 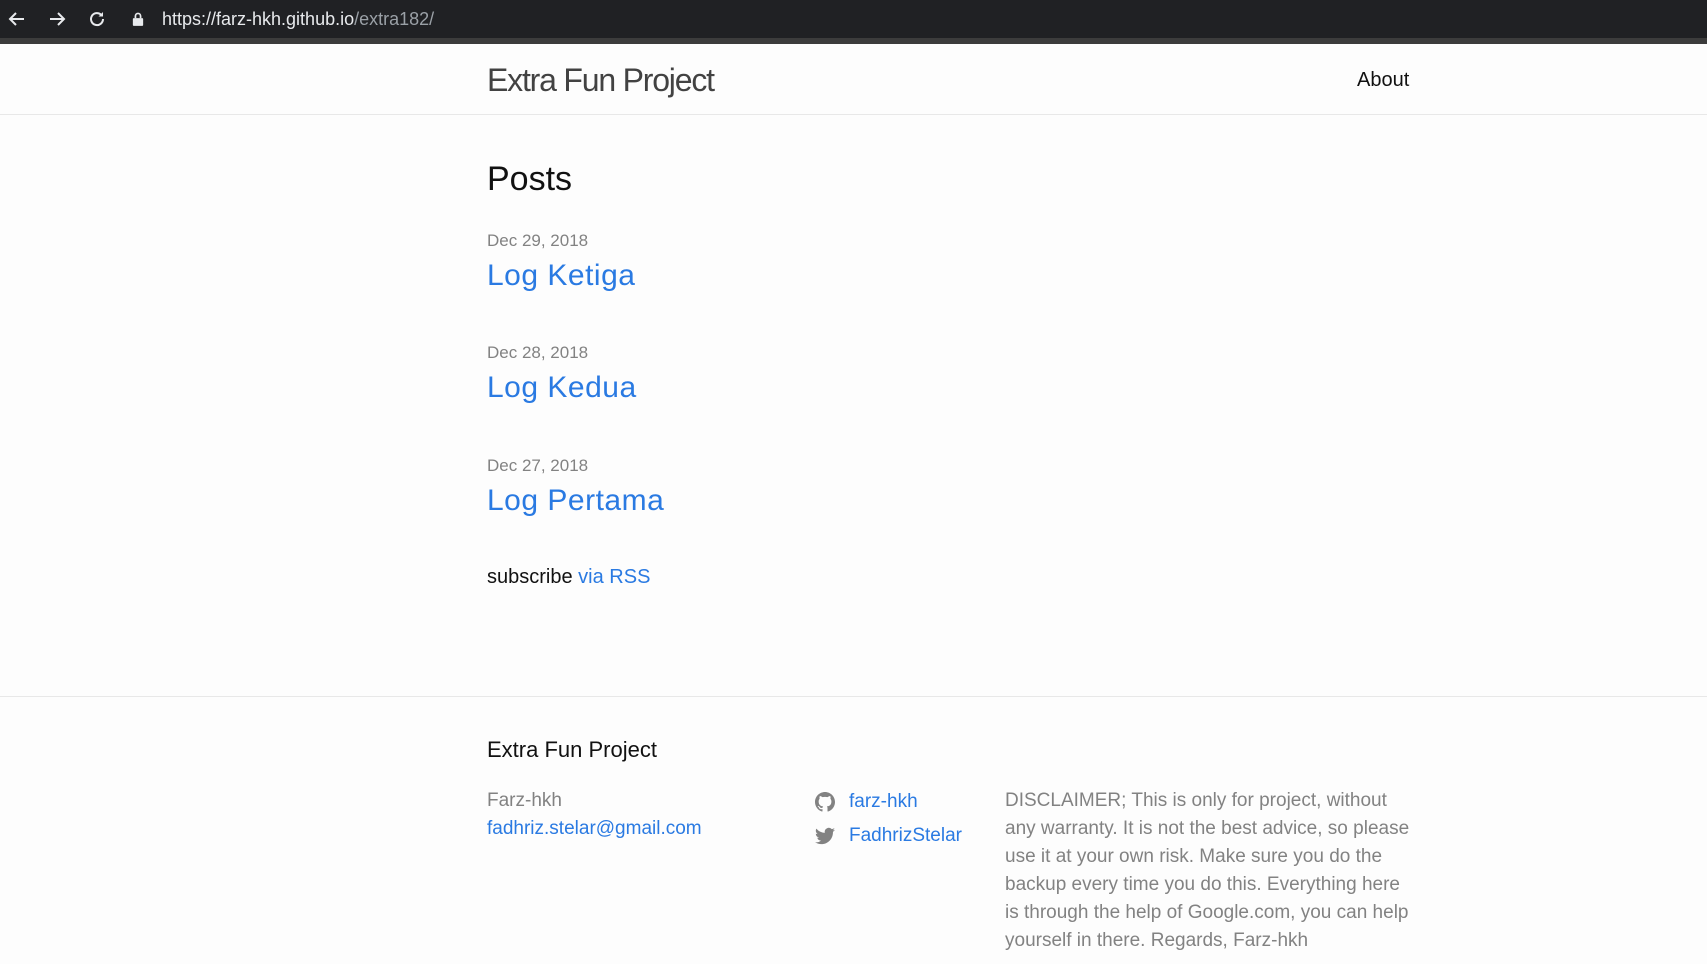 I want to click on subscribe-line: subscribe via RSS, so click(x=568, y=577).